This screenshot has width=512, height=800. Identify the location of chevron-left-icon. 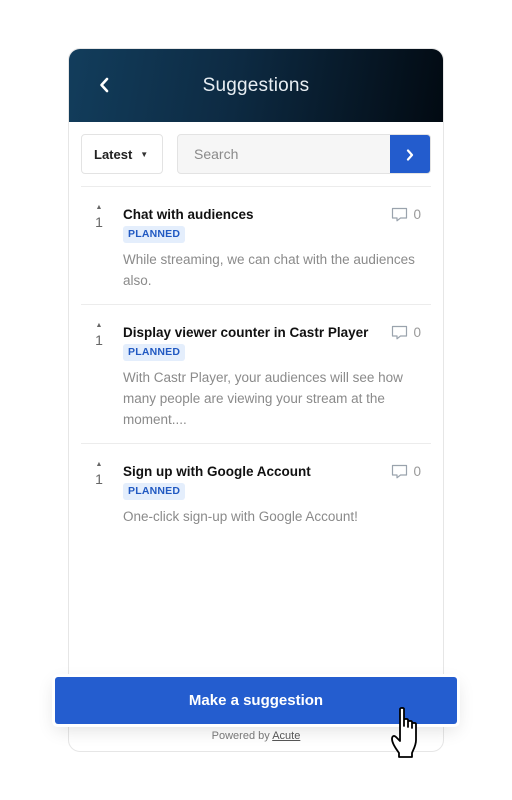
(104, 85).